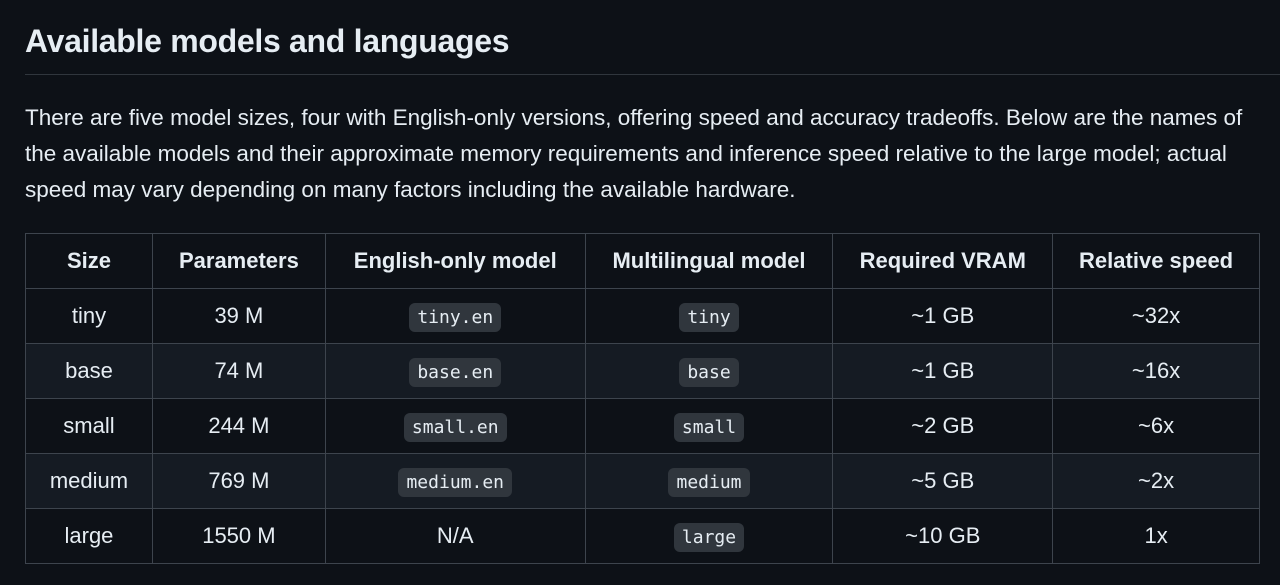  Describe the element at coordinates (943, 426) in the screenshot. I see `cell-vram: ~2 GB` at that location.